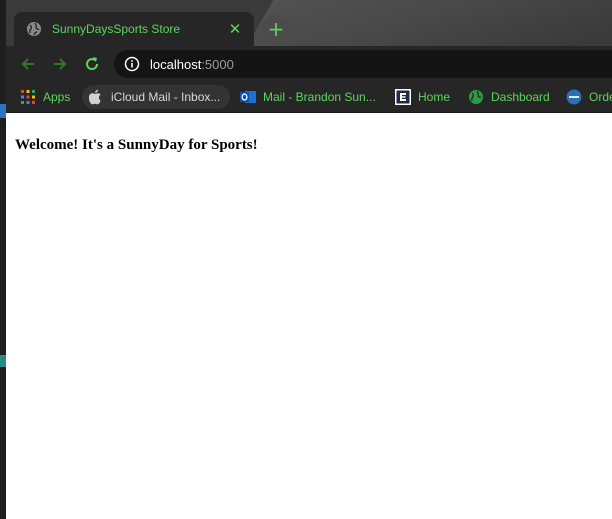  I want to click on bookmark-label: Apps, so click(57, 97).